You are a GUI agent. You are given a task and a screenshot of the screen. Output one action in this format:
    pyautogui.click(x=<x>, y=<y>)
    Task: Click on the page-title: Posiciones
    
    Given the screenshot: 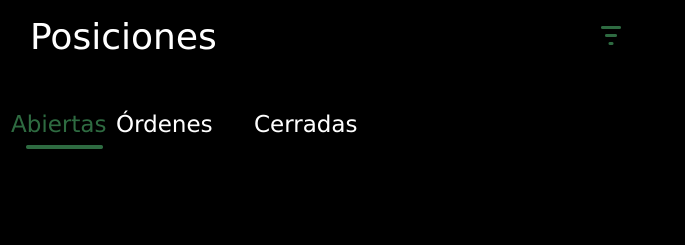 What is the action you would take?
    pyautogui.click(x=123, y=37)
    